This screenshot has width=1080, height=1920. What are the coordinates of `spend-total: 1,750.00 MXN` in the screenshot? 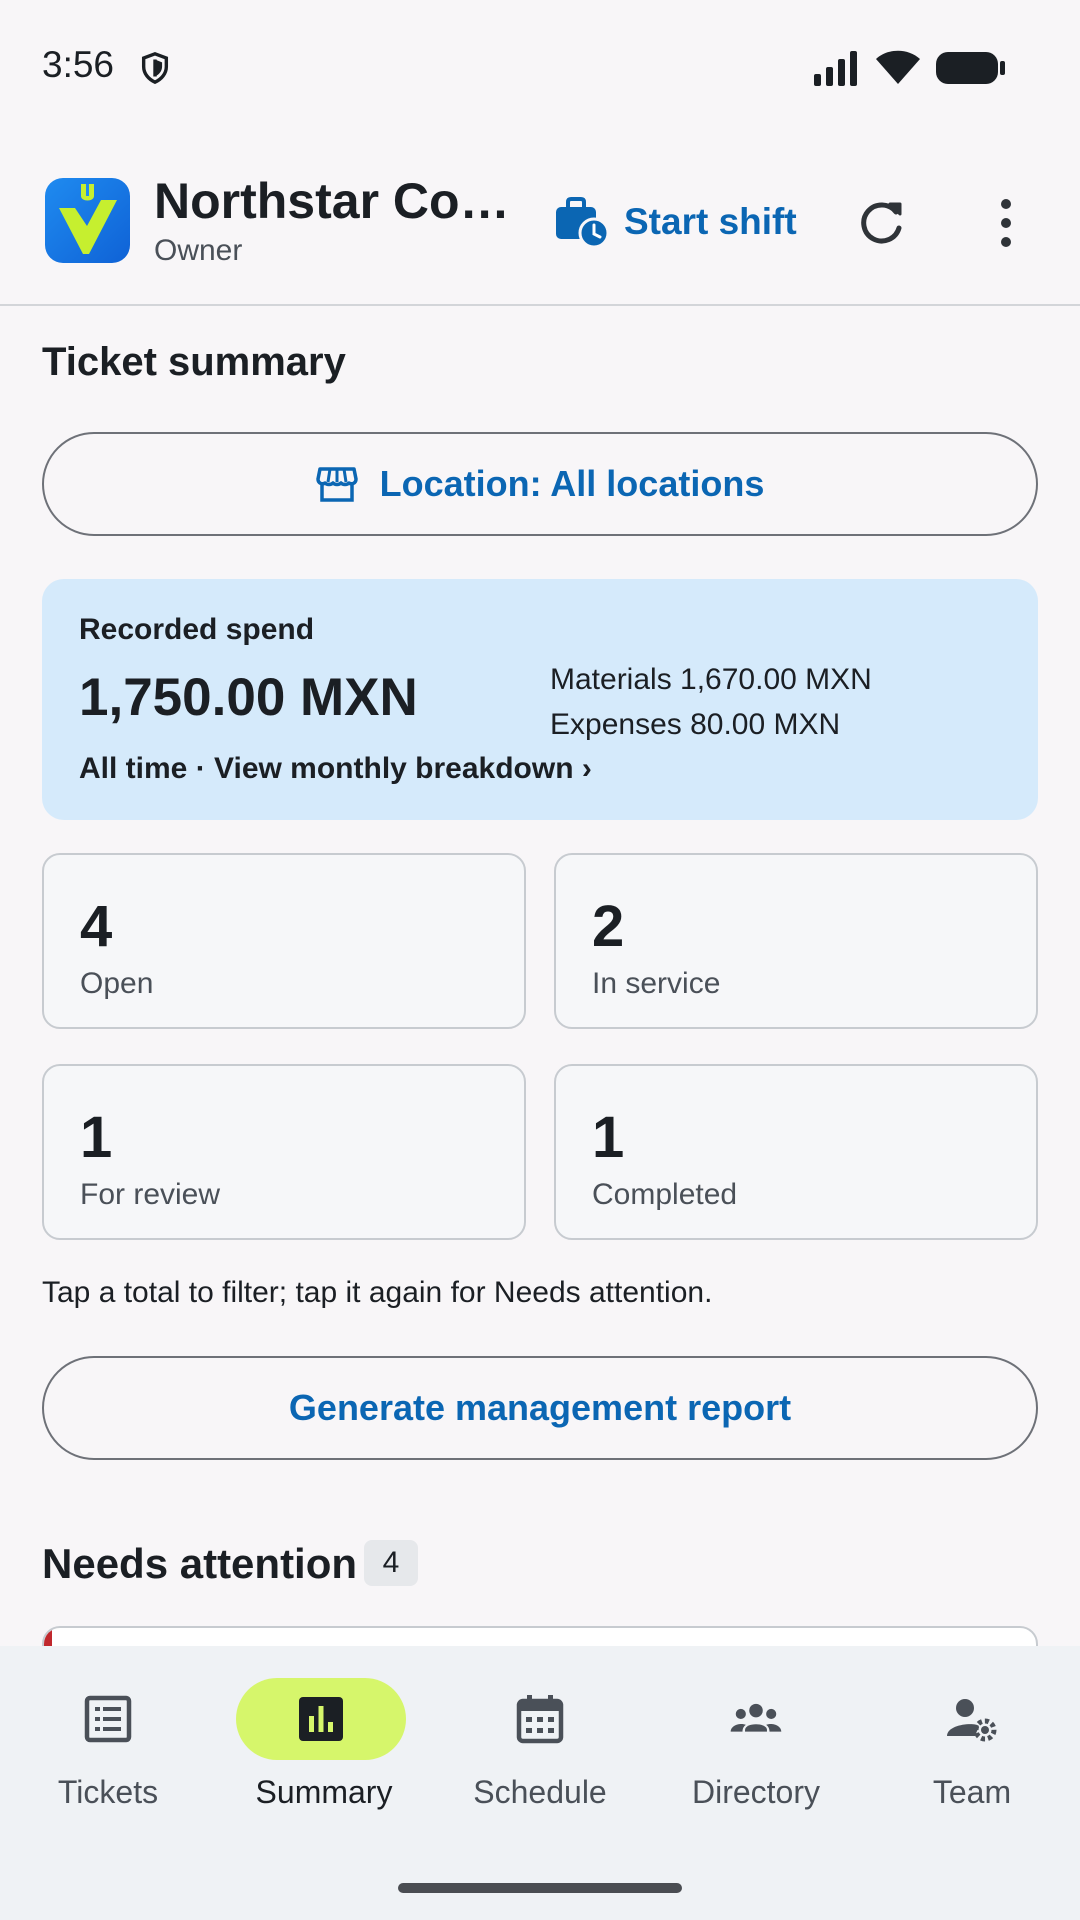 It's located at (248, 697).